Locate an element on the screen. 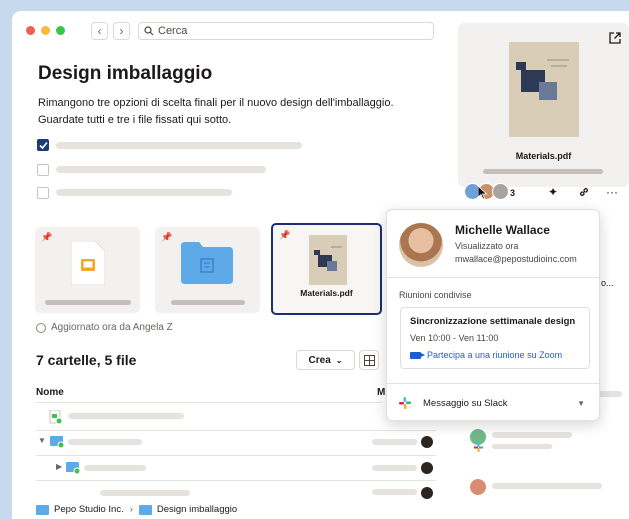 The height and width of the screenshot is (519, 629). preview-image is located at coordinates (544, 89).